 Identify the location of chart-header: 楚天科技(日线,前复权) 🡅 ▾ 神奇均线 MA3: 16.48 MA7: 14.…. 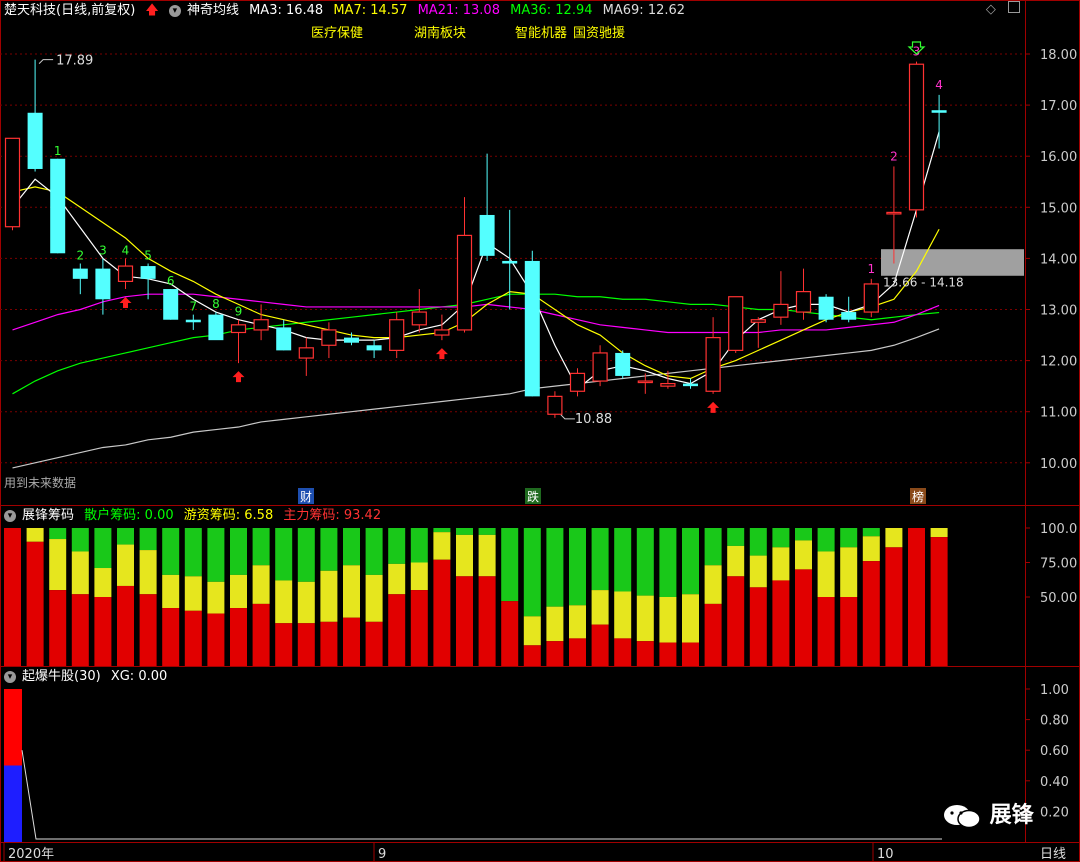
(347, 11).